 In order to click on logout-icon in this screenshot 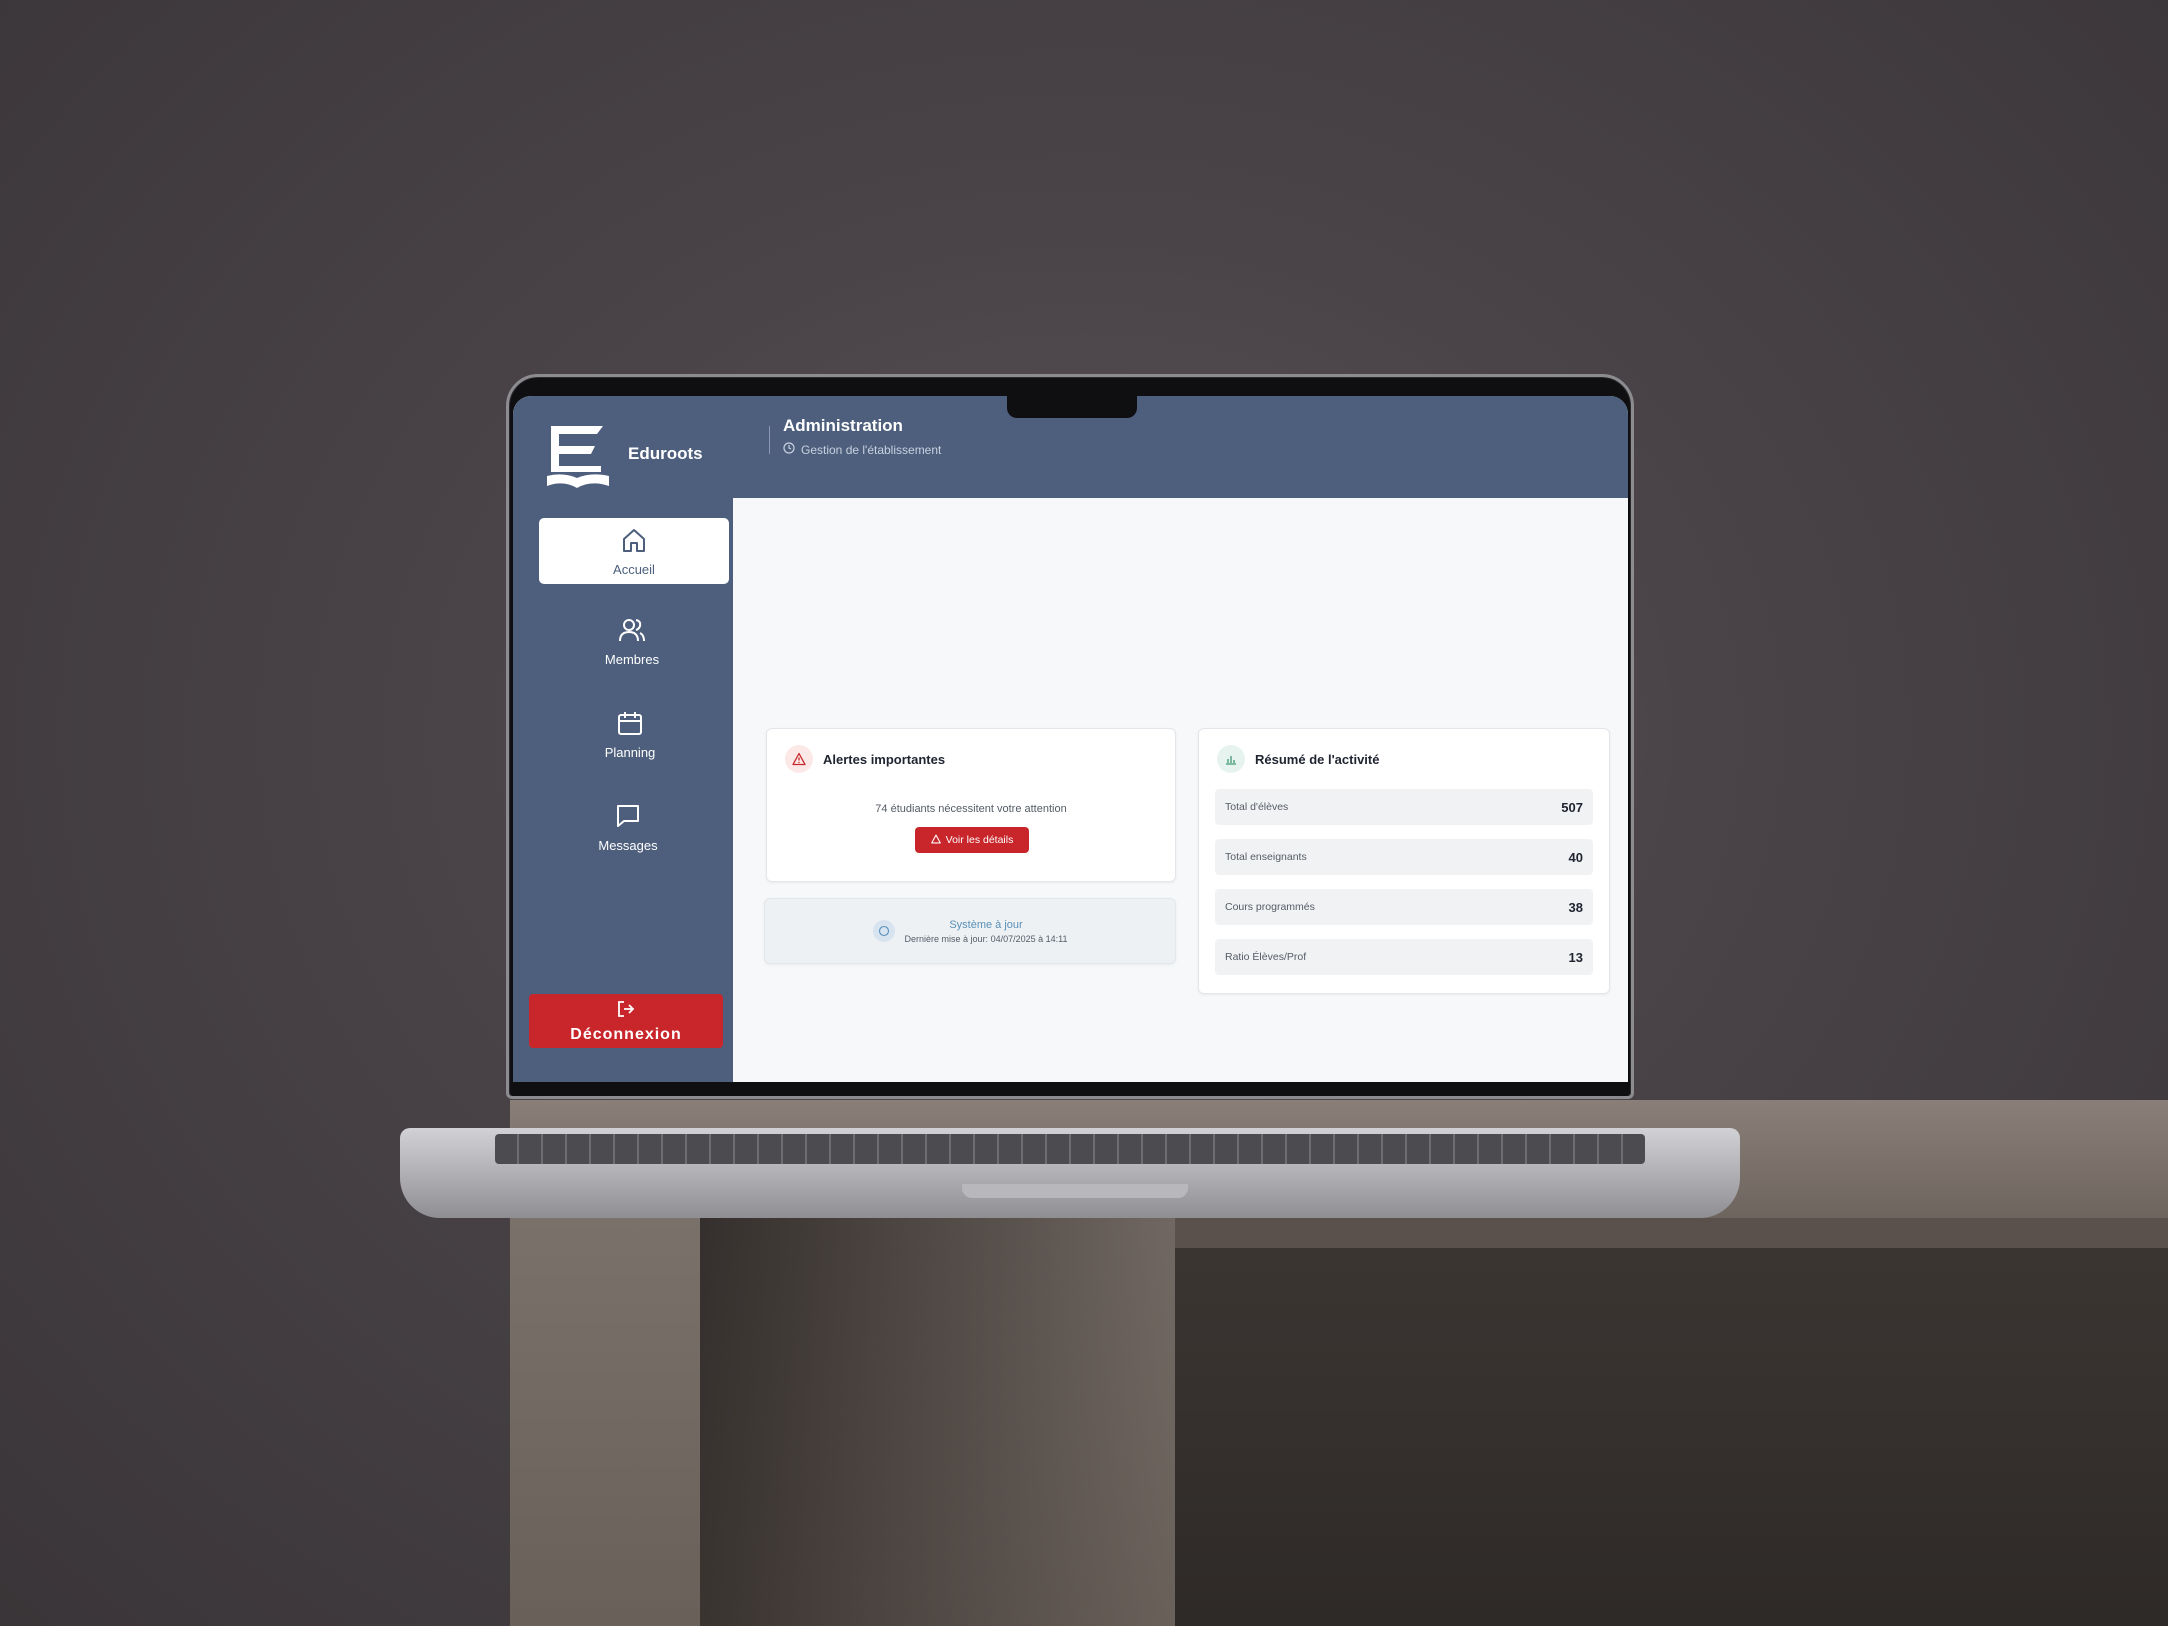, I will do `click(626, 1011)`.